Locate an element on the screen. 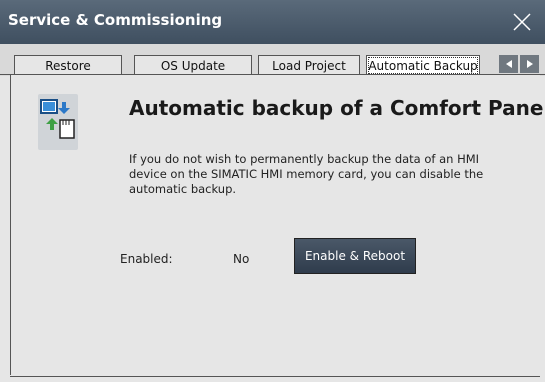 The image size is (545, 382). tab-load-project: Load Project is located at coordinates (309, 65).